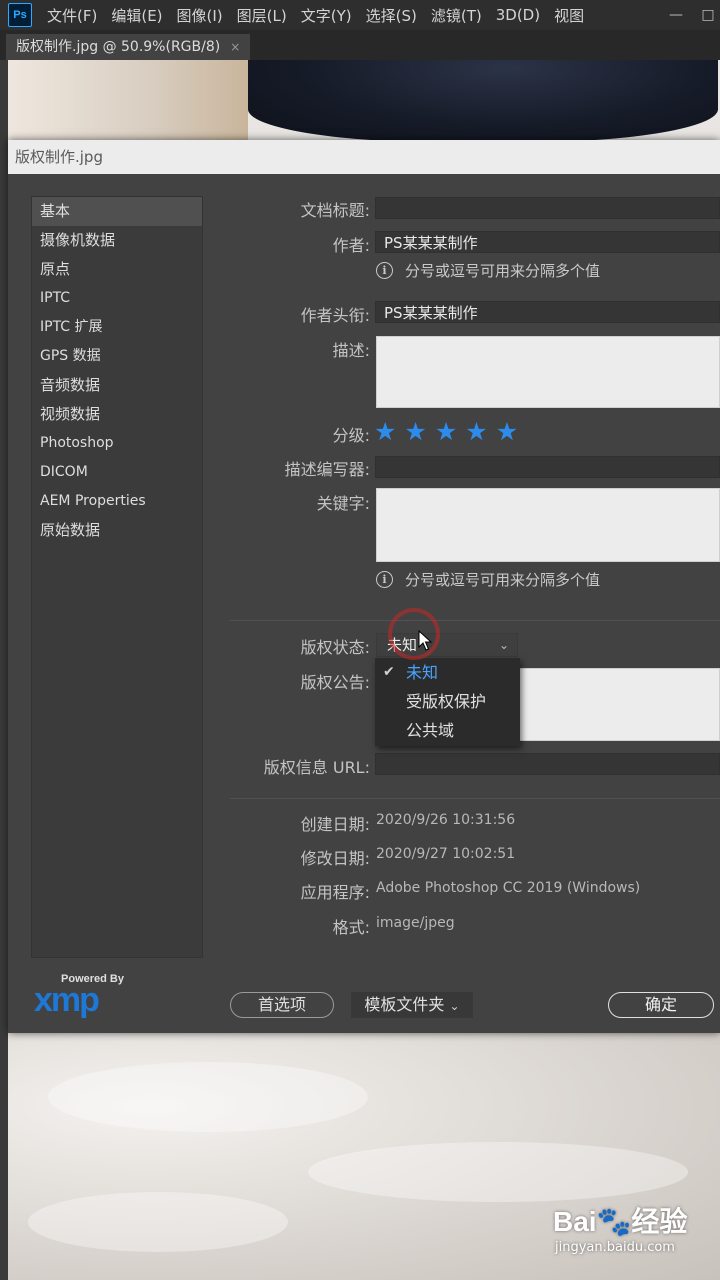 This screenshot has width=720, height=1280. Describe the element at coordinates (326, 15) in the screenshot. I see `menu-type: 文字(Y)` at that location.